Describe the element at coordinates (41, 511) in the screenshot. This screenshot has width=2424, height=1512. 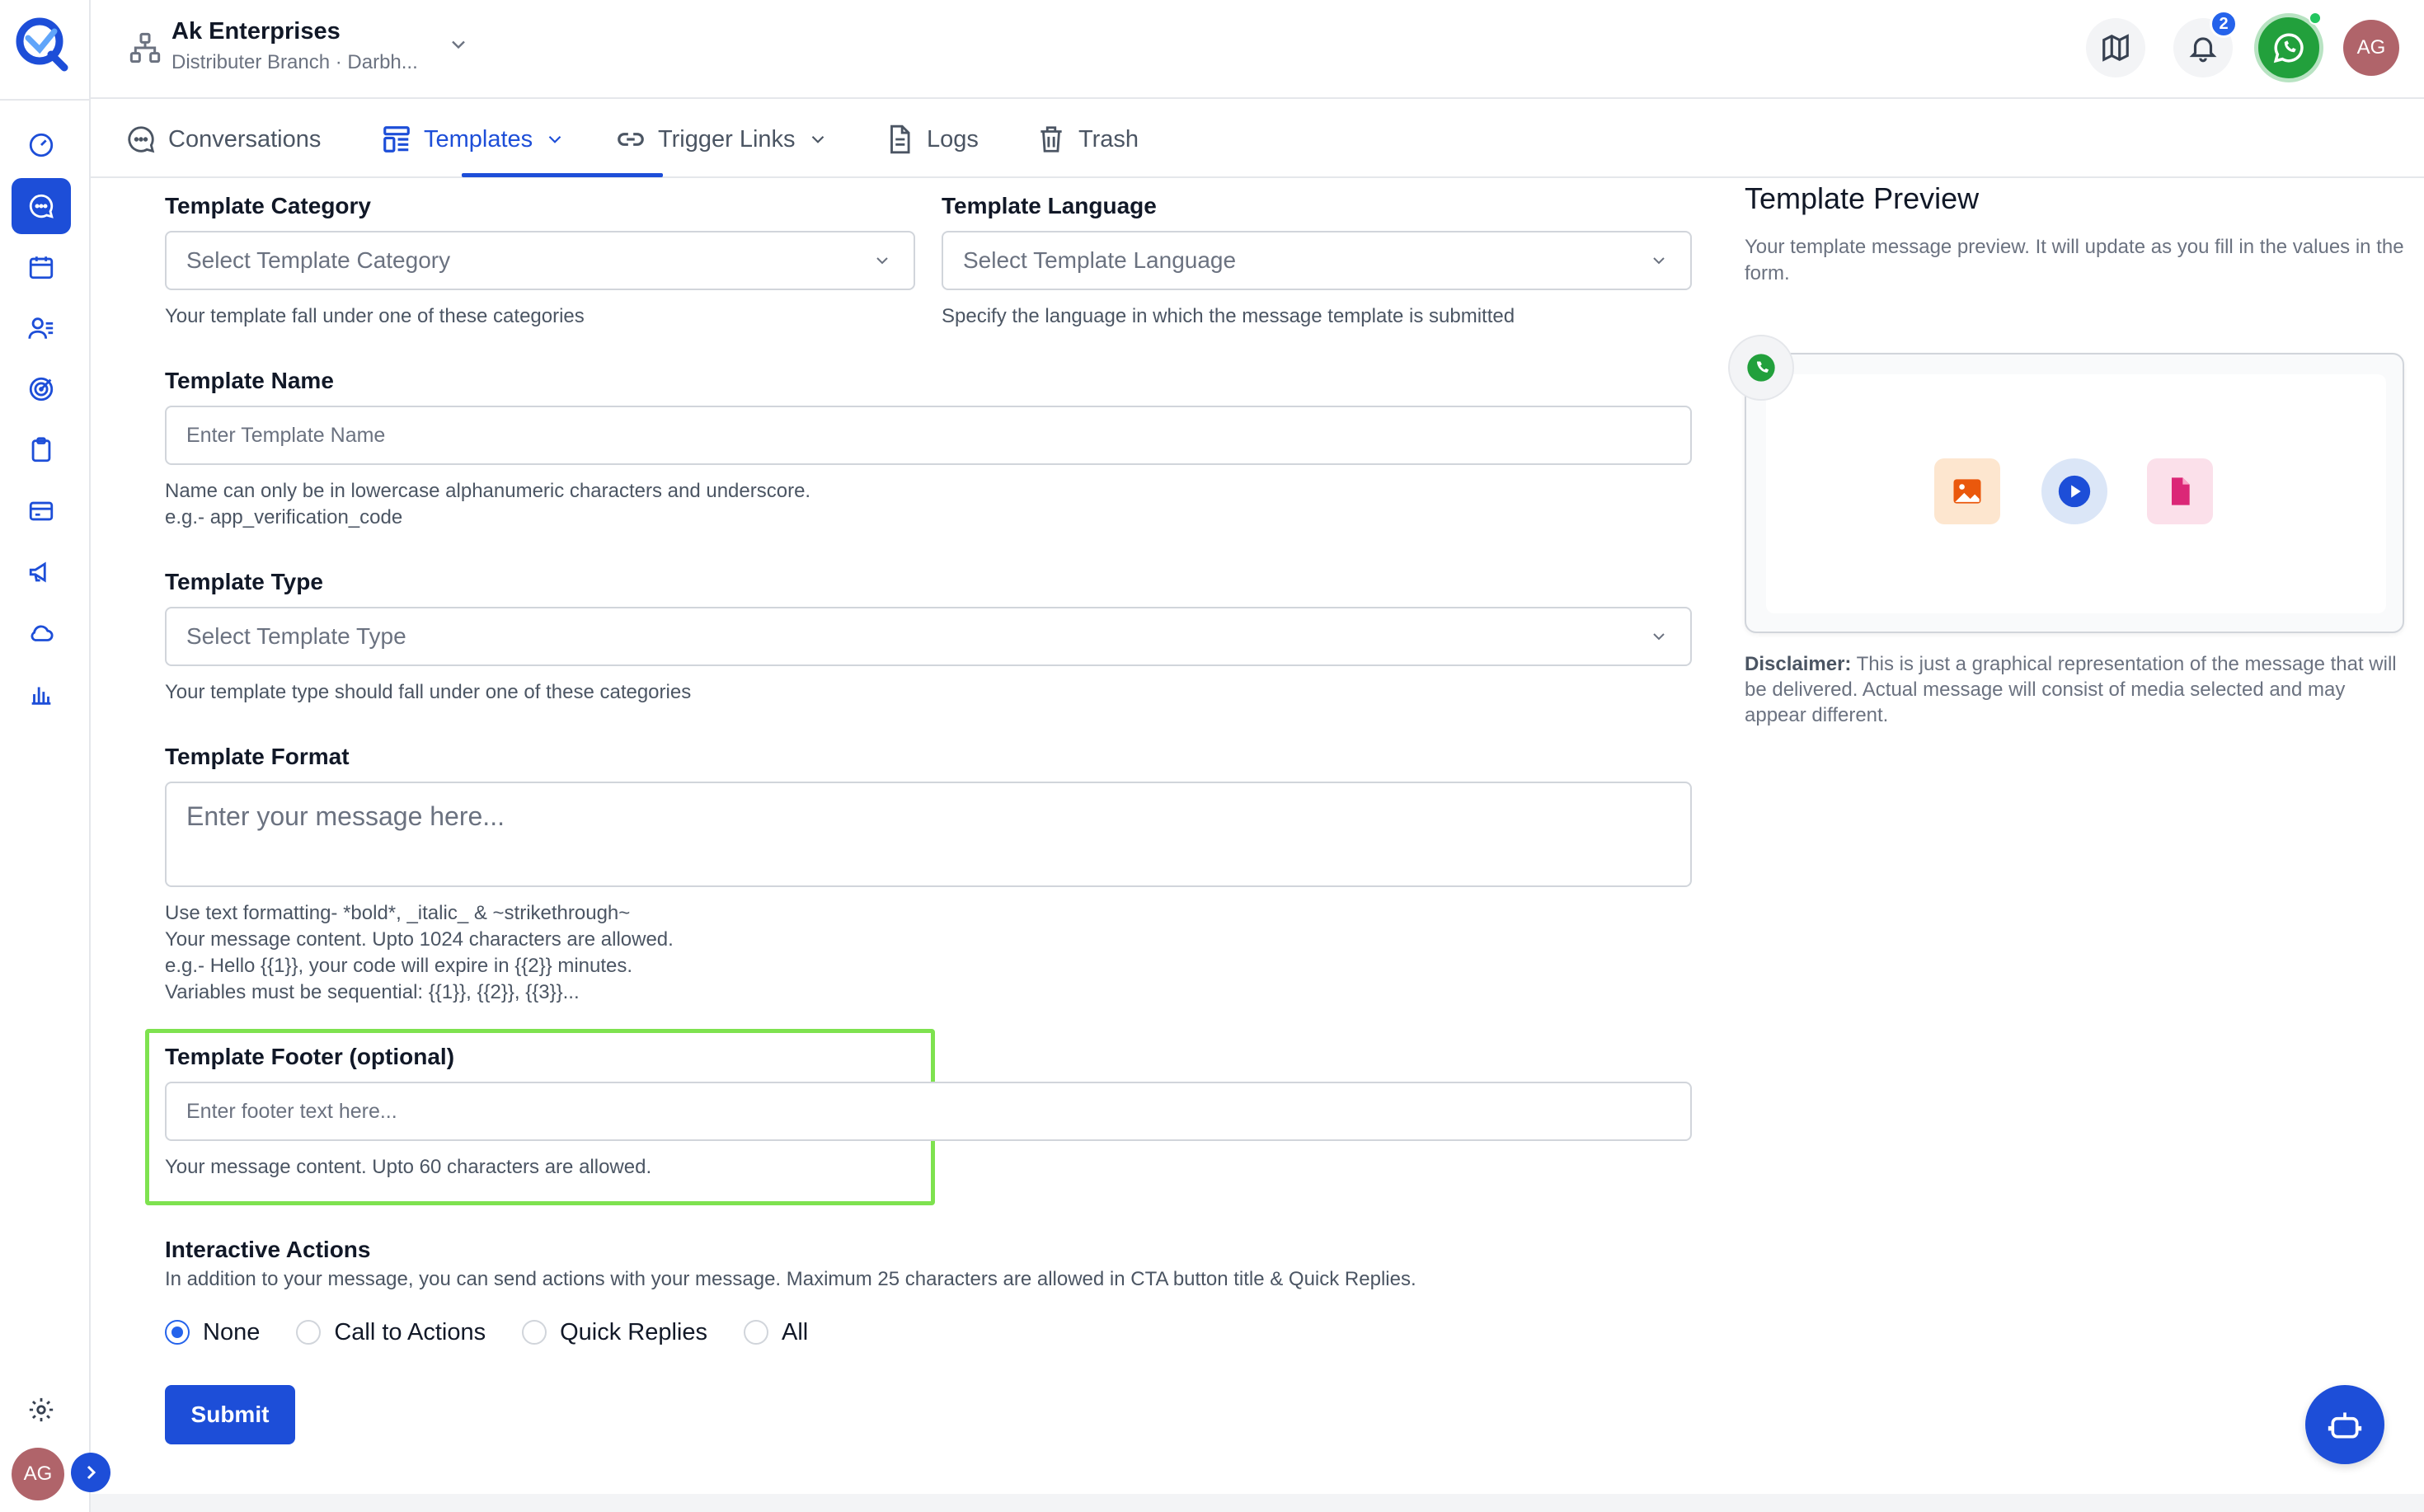
I see `rail-billing` at that location.